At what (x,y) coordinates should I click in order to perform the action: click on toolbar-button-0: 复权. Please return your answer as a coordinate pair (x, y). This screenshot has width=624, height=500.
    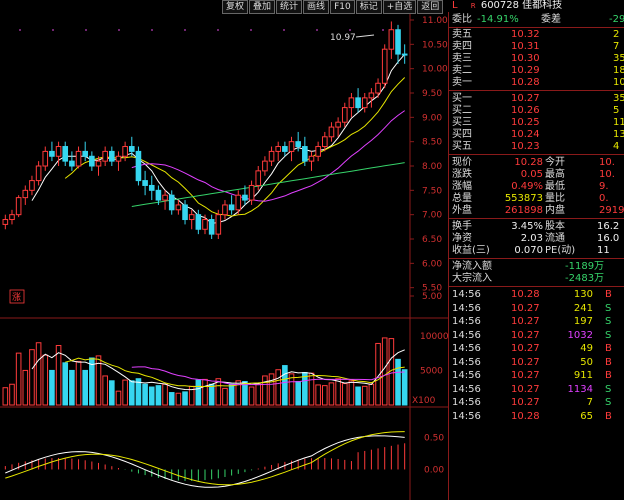
    Looking at the image, I should click on (235, 7).